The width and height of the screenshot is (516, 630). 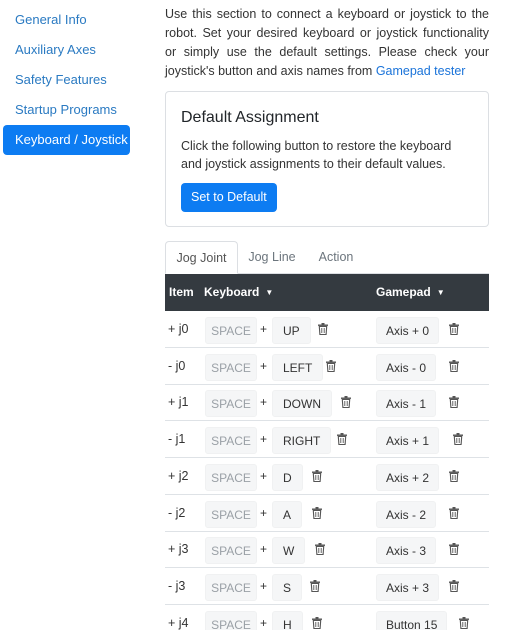 I want to click on key-input: H, so click(x=287, y=620).